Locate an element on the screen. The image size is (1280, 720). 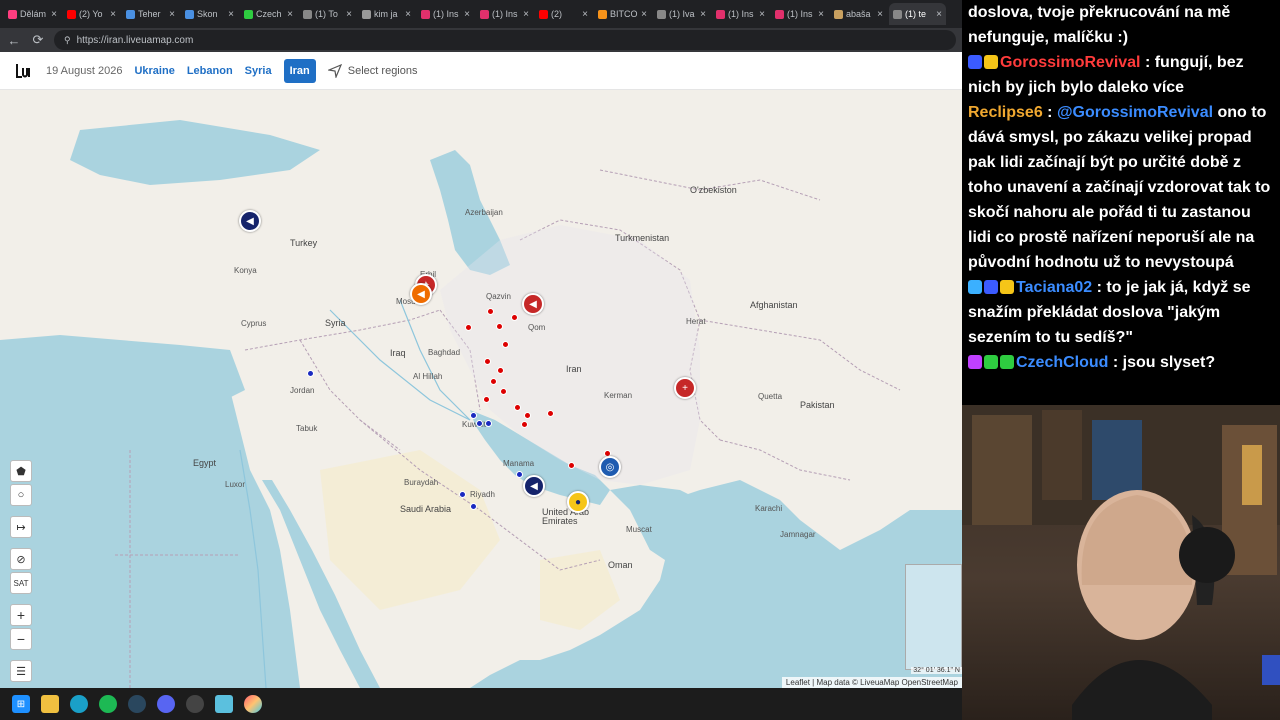
liveuamap-logo is located at coordinates (24, 71).